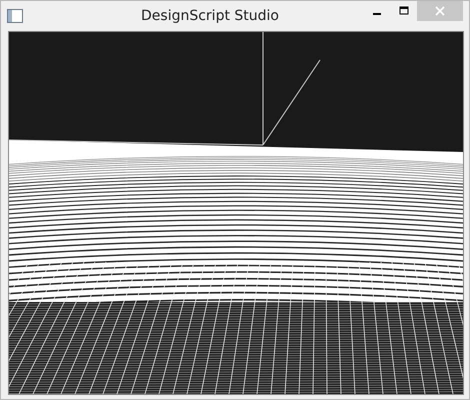  Describe the element at coordinates (210, 16) in the screenshot. I see `window-title: DesignScript Studio` at that location.